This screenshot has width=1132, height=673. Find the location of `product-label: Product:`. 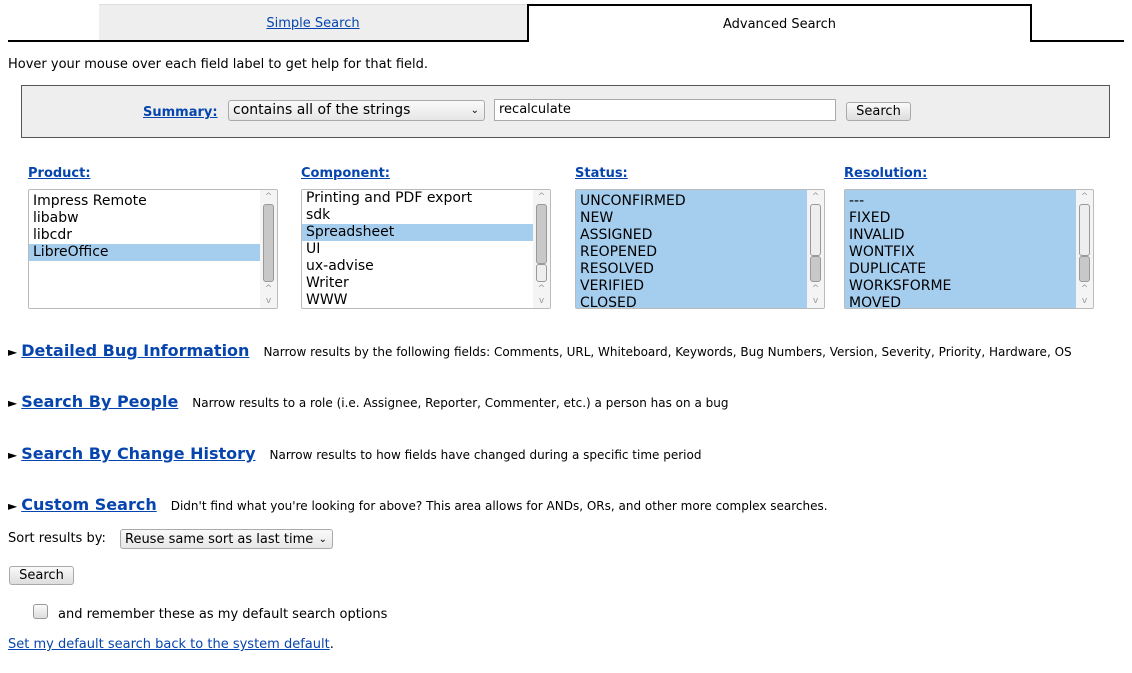

product-label: Product: is located at coordinates (59, 173).